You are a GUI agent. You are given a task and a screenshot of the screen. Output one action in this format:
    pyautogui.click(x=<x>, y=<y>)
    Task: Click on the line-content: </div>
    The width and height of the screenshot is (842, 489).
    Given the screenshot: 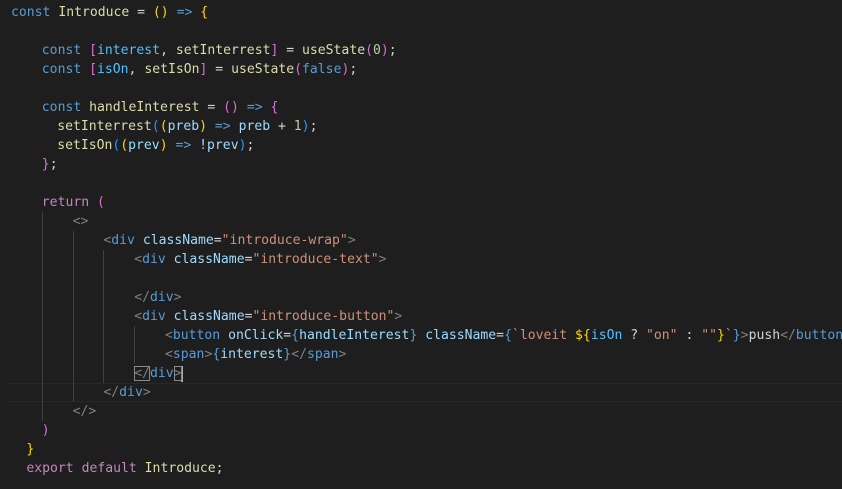 What is the action you would take?
    pyautogui.click(x=126, y=392)
    